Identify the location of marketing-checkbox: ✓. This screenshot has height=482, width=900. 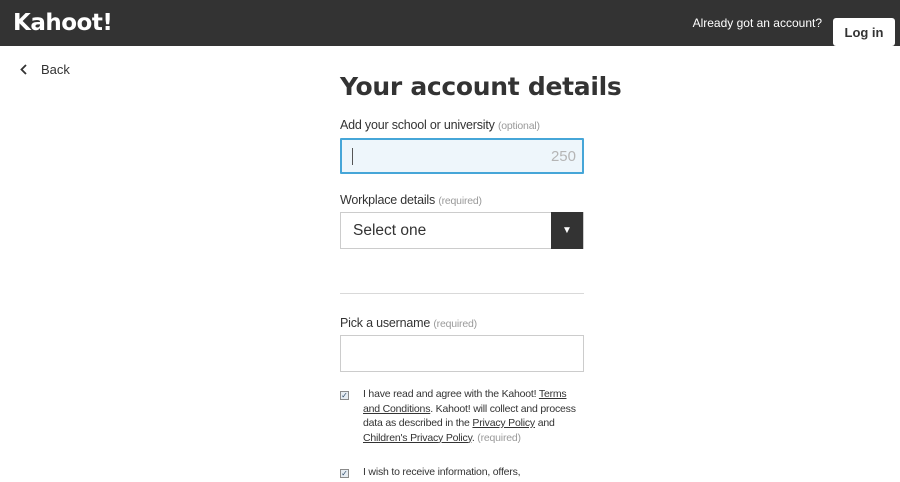
(344, 473).